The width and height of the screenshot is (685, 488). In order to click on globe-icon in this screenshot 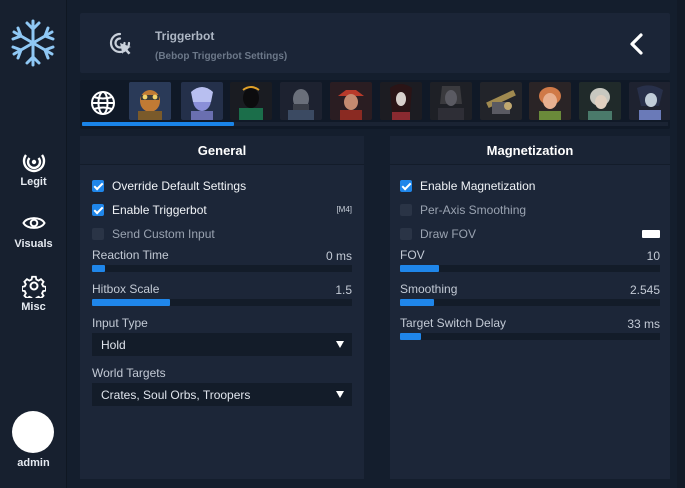, I will do `click(104, 101)`.